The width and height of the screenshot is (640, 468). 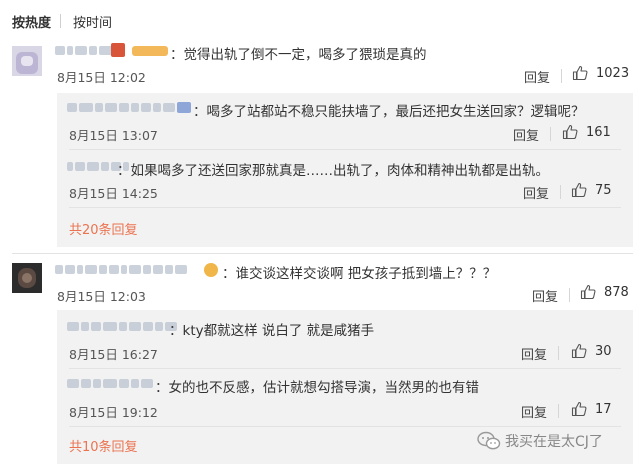 What do you see at coordinates (272, 331) in the screenshot?
I see `reply-text: ：kty都就这样 说白了 就是咸猪手` at bounding box center [272, 331].